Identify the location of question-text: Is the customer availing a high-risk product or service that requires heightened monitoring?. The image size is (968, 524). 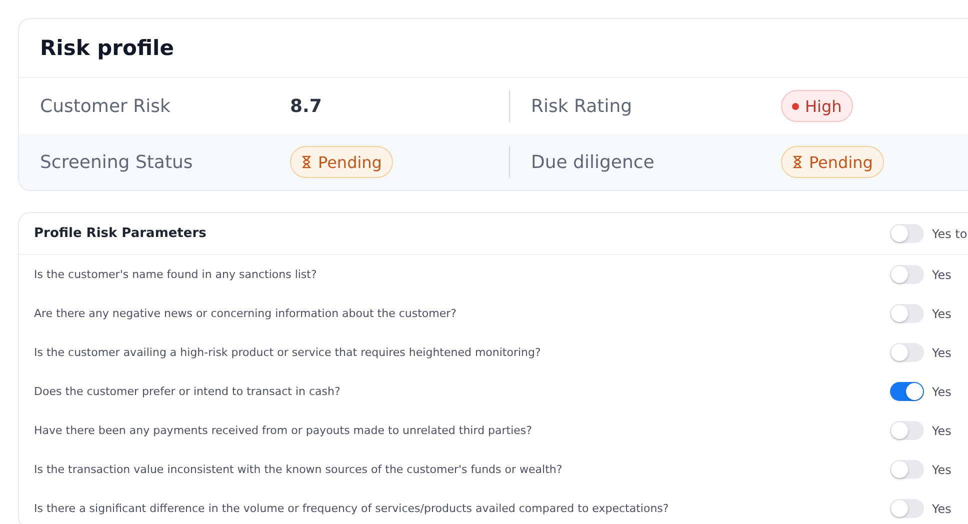
(288, 352).